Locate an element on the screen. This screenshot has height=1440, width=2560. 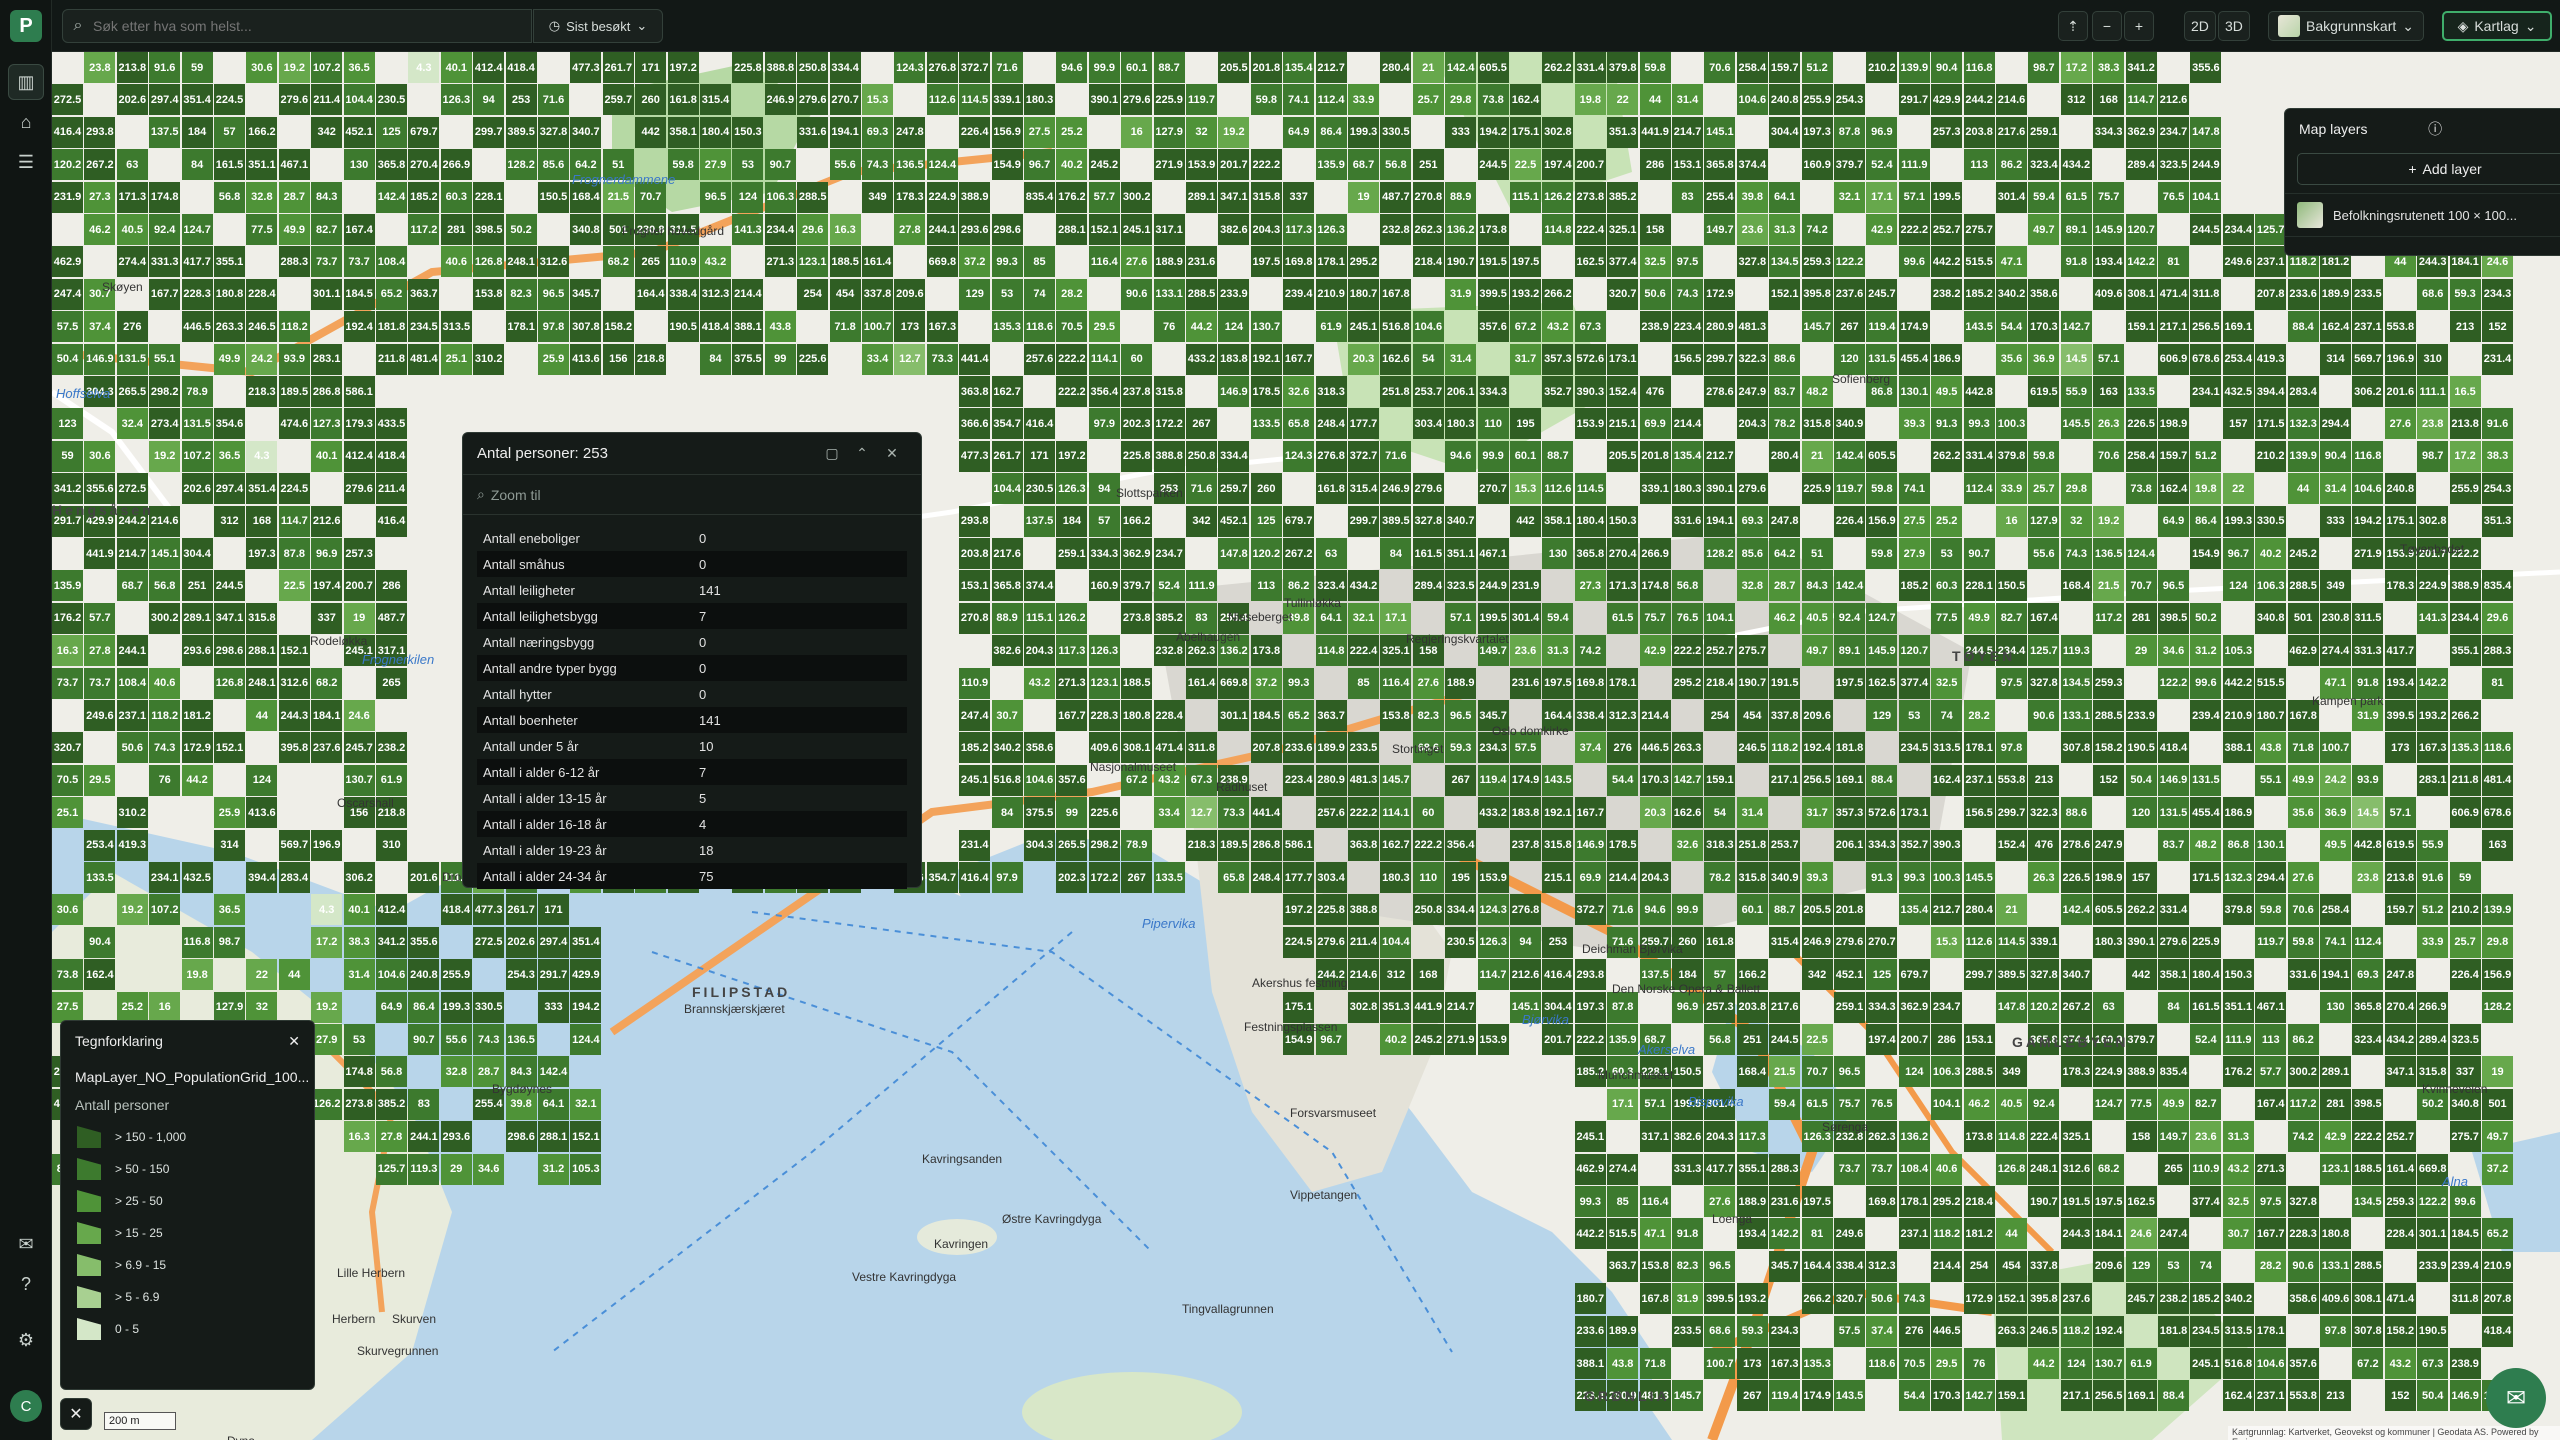
grid-cell: 322.3 is located at coordinates (1752, 359).